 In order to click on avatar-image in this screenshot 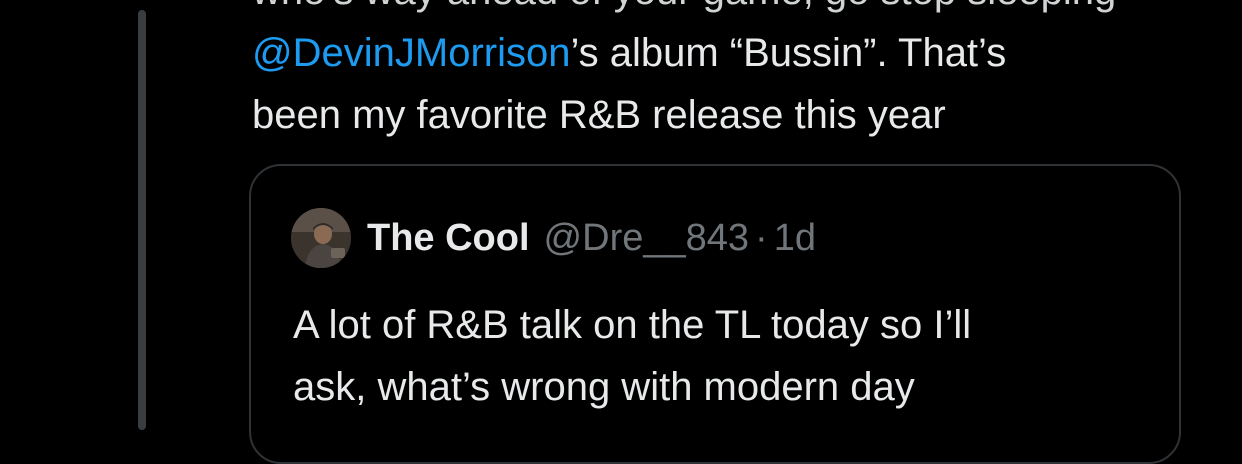, I will do `click(321, 238)`.